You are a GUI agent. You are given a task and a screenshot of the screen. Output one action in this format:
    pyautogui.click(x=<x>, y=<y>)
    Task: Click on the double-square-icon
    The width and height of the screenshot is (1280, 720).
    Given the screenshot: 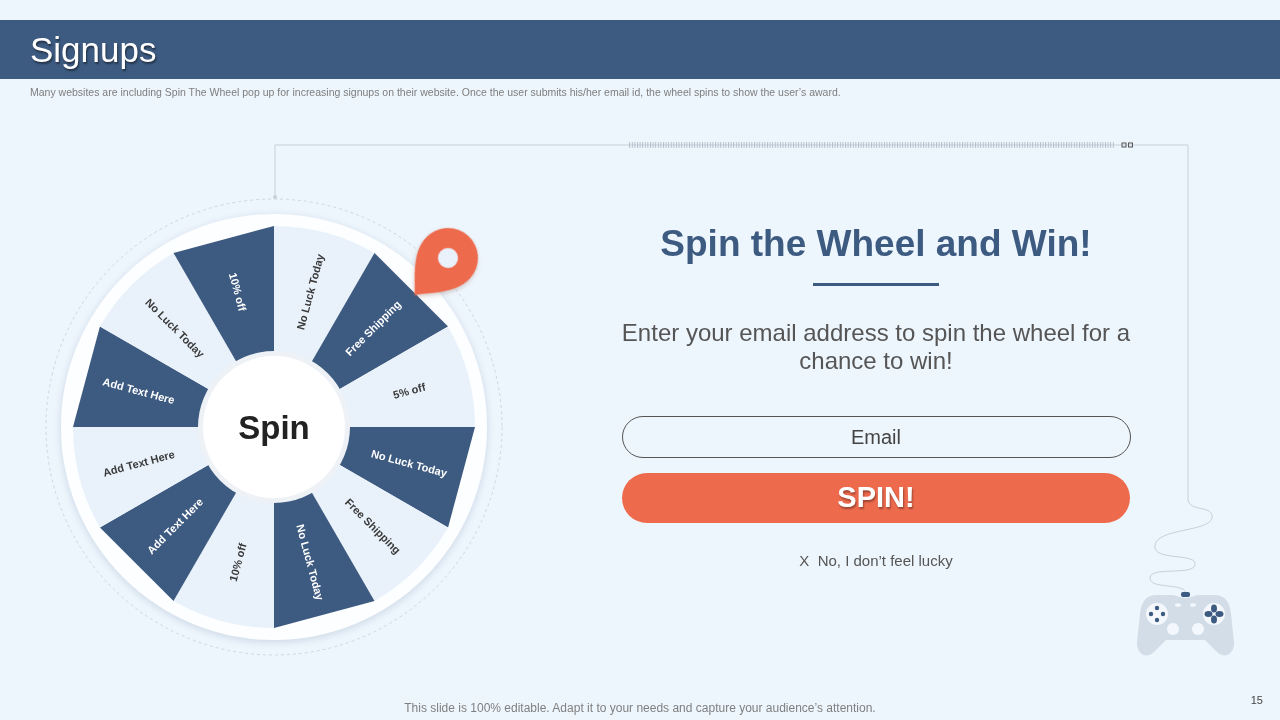 What is the action you would take?
    pyautogui.click(x=1127, y=145)
    